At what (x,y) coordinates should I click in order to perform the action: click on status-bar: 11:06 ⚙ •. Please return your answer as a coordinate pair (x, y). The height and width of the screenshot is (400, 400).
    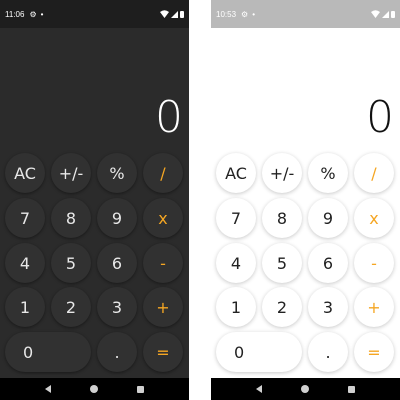
    Looking at the image, I should click on (94, 14).